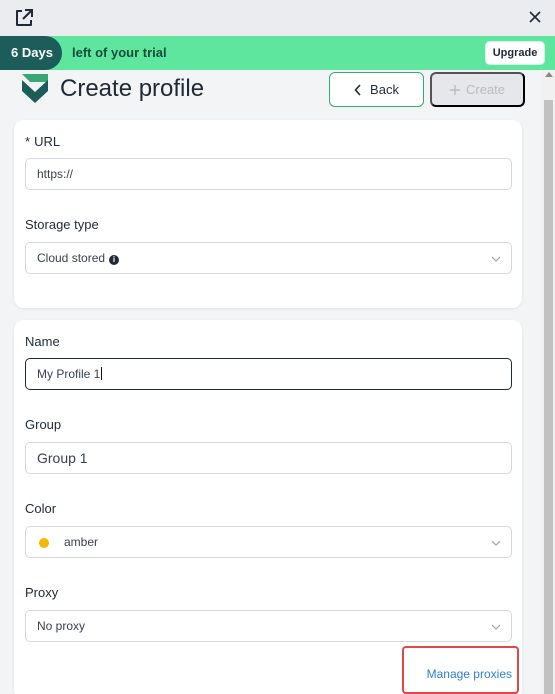  What do you see at coordinates (35, 88) in the screenshot?
I see `app-logo-icon` at bounding box center [35, 88].